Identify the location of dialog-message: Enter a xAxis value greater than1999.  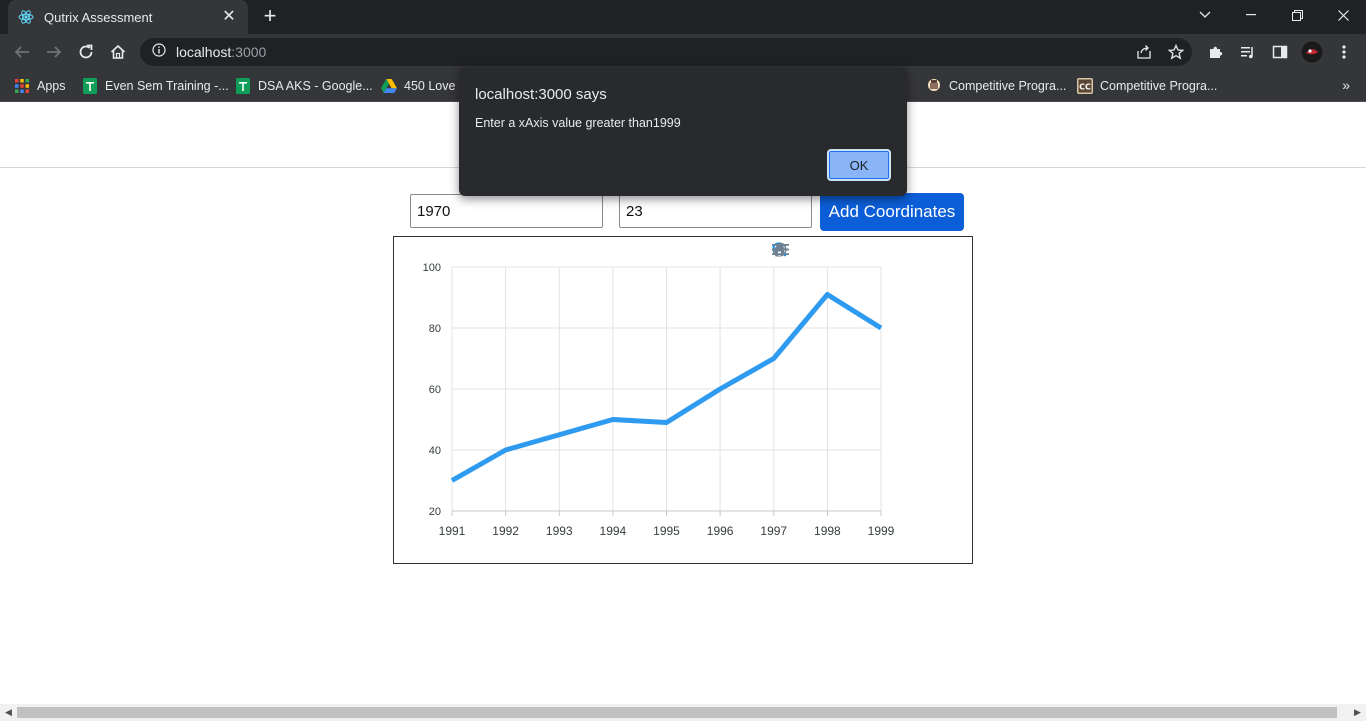
(578, 123).